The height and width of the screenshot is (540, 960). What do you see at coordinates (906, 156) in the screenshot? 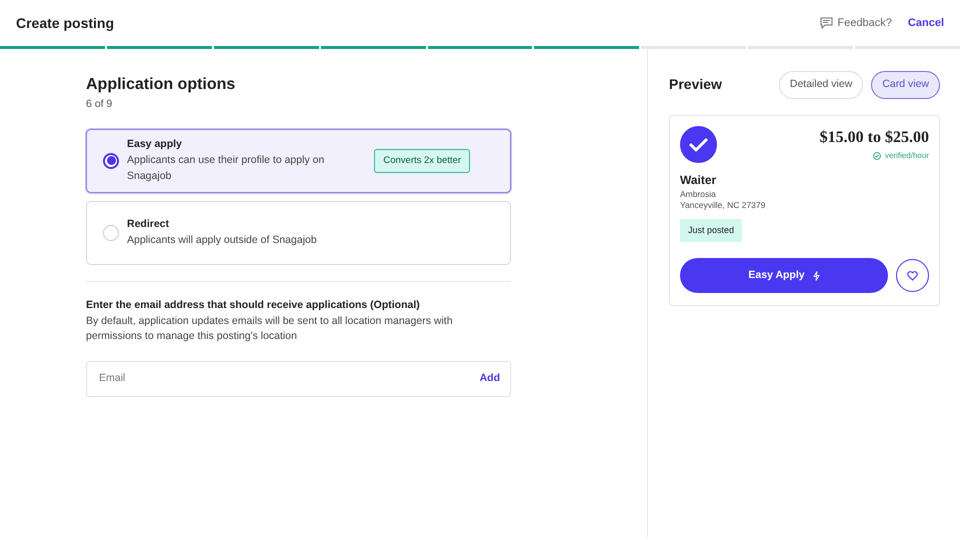
I see `pay-note: verified/hour` at bounding box center [906, 156].